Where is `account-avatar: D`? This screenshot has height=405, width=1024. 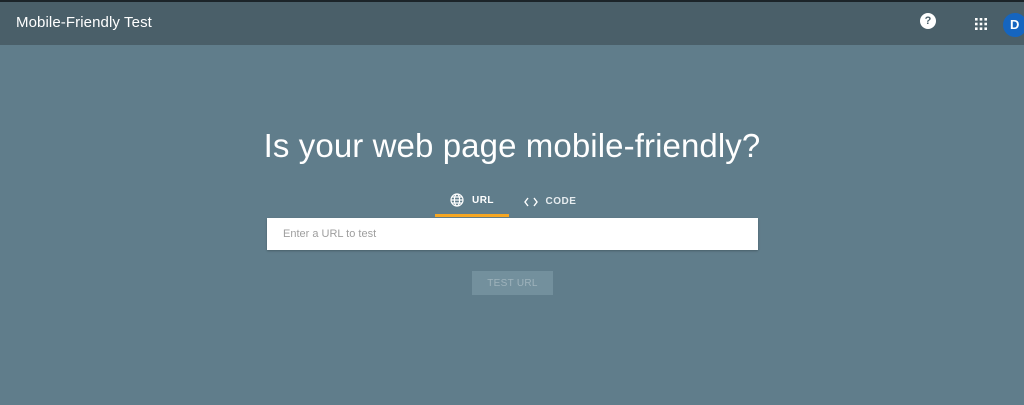 account-avatar: D is located at coordinates (1013, 25).